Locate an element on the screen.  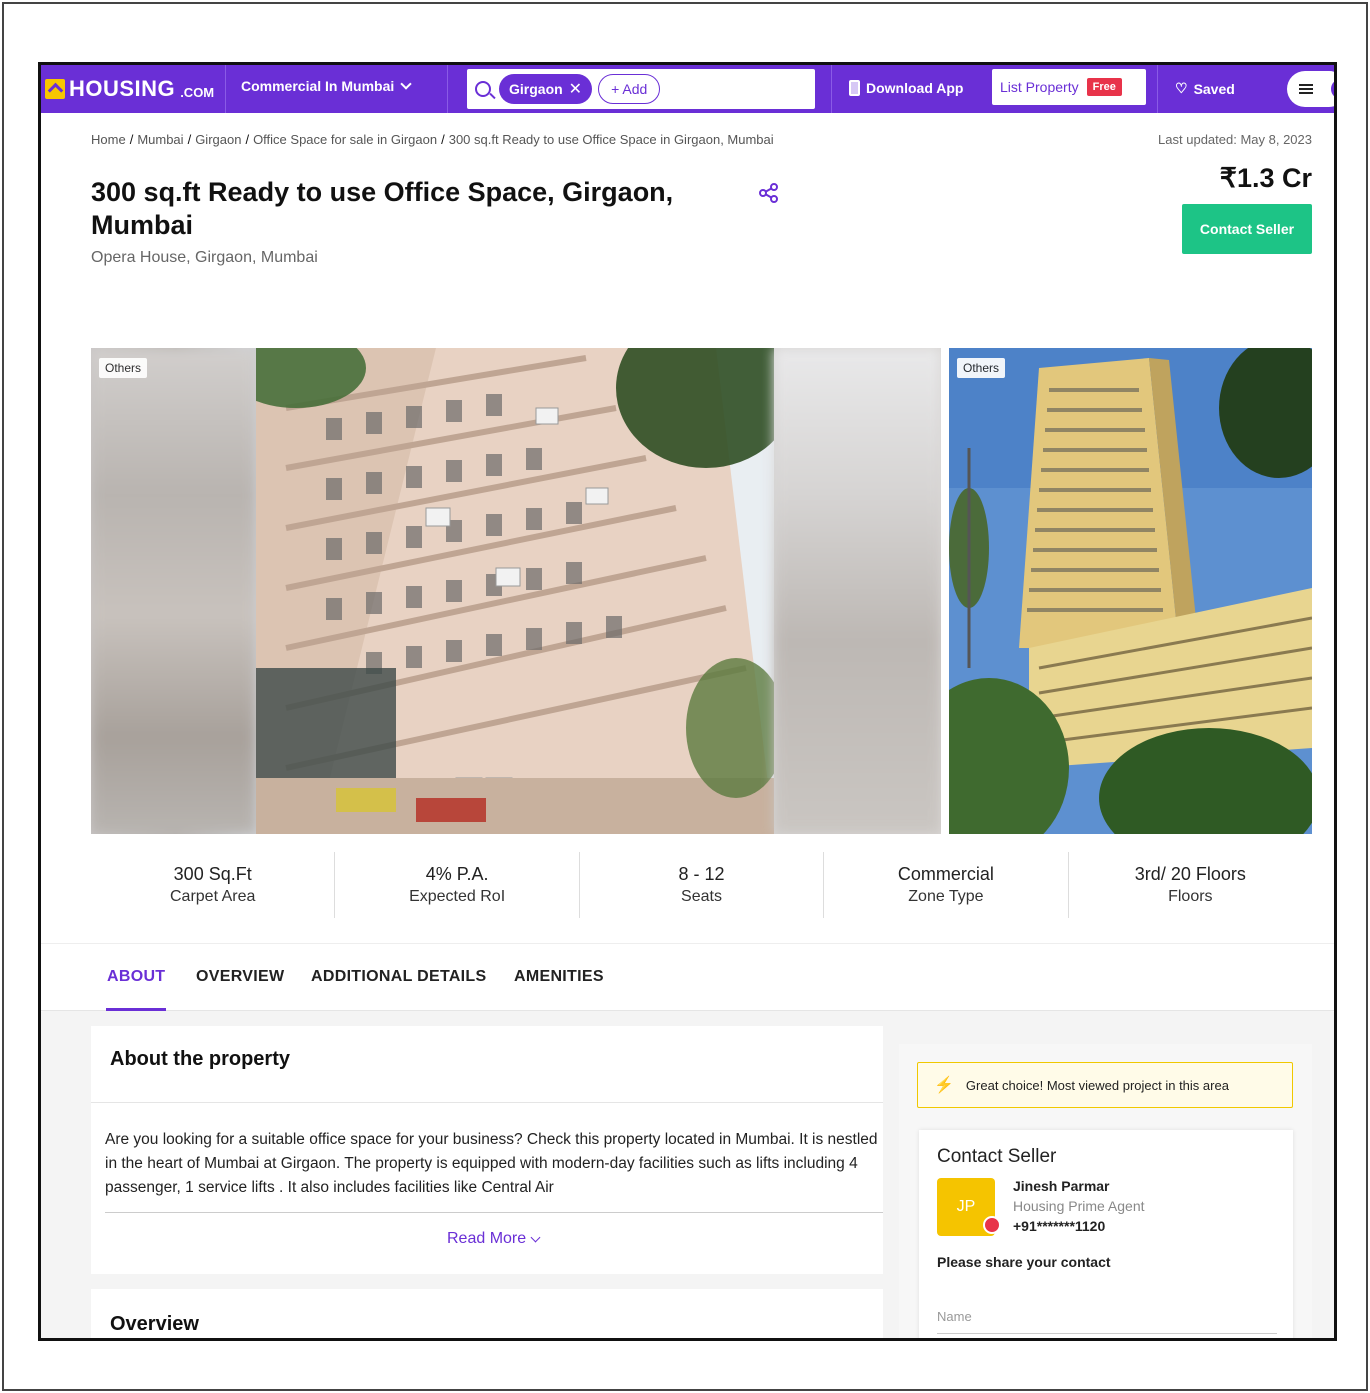
category-dropdown: Commercial In Mumbai is located at coordinates (326, 86).